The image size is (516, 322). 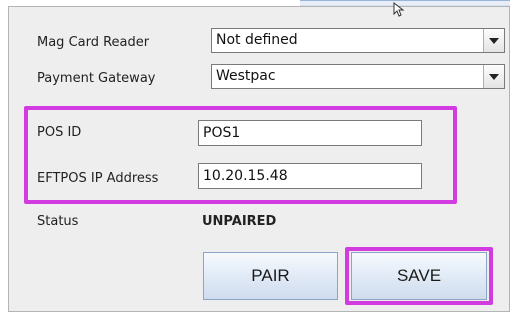 What do you see at coordinates (245, 176) in the screenshot?
I see `eftpos-ip-value: 10.20.15.48` at bounding box center [245, 176].